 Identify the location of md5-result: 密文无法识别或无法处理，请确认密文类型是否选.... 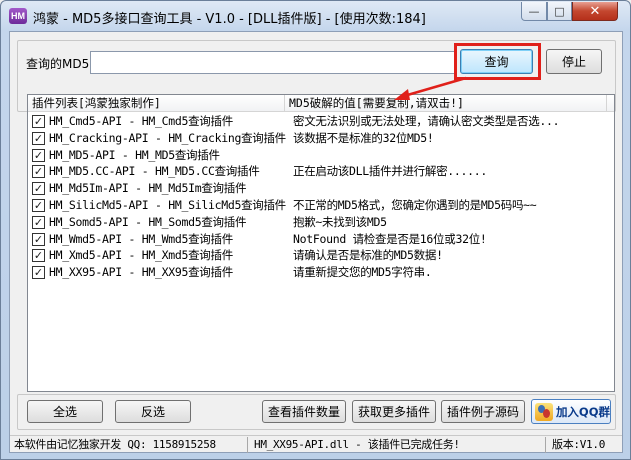
(426, 121).